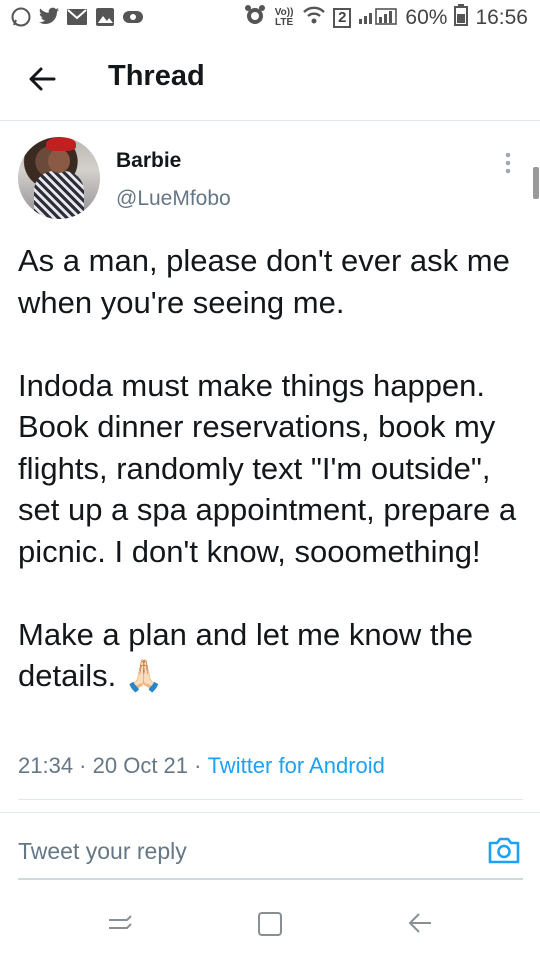 Image resolution: width=540 pixels, height=960 pixels. What do you see at coordinates (173, 199) in the screenshot?
I see `author-handle: @LueMfobo` at bounding box center [173, 199].